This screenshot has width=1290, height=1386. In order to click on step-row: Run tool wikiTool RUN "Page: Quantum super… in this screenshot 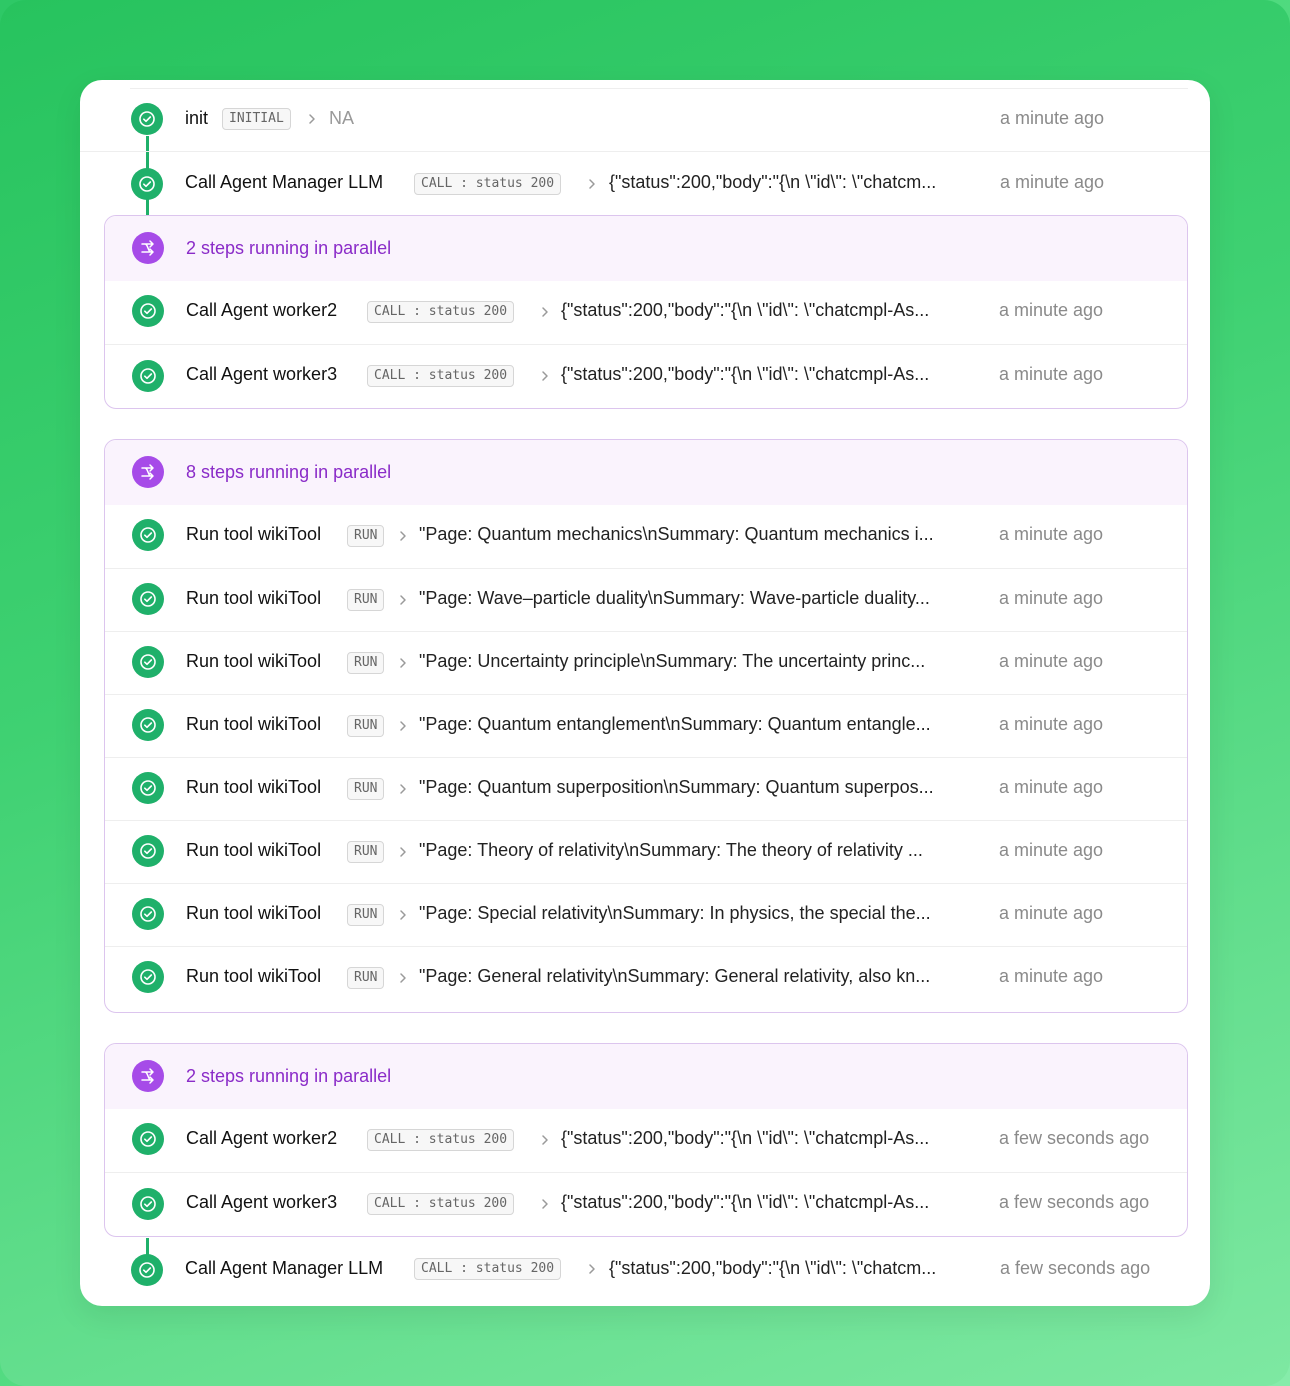, I will do `click(646, 788)`.